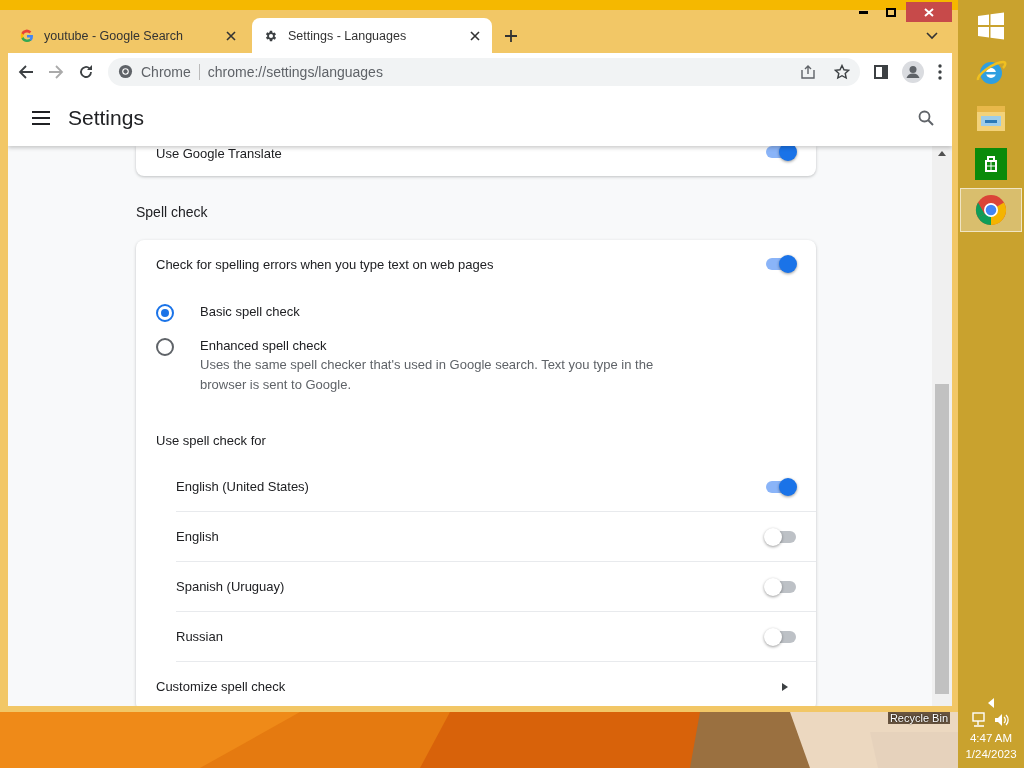 Image resolution: width=1024 pixels, height=768 pixels. What do you see at coordinates (1002, 720) in the screenshot?
I see `speaker-icon` at bounding box center [1002, 720].